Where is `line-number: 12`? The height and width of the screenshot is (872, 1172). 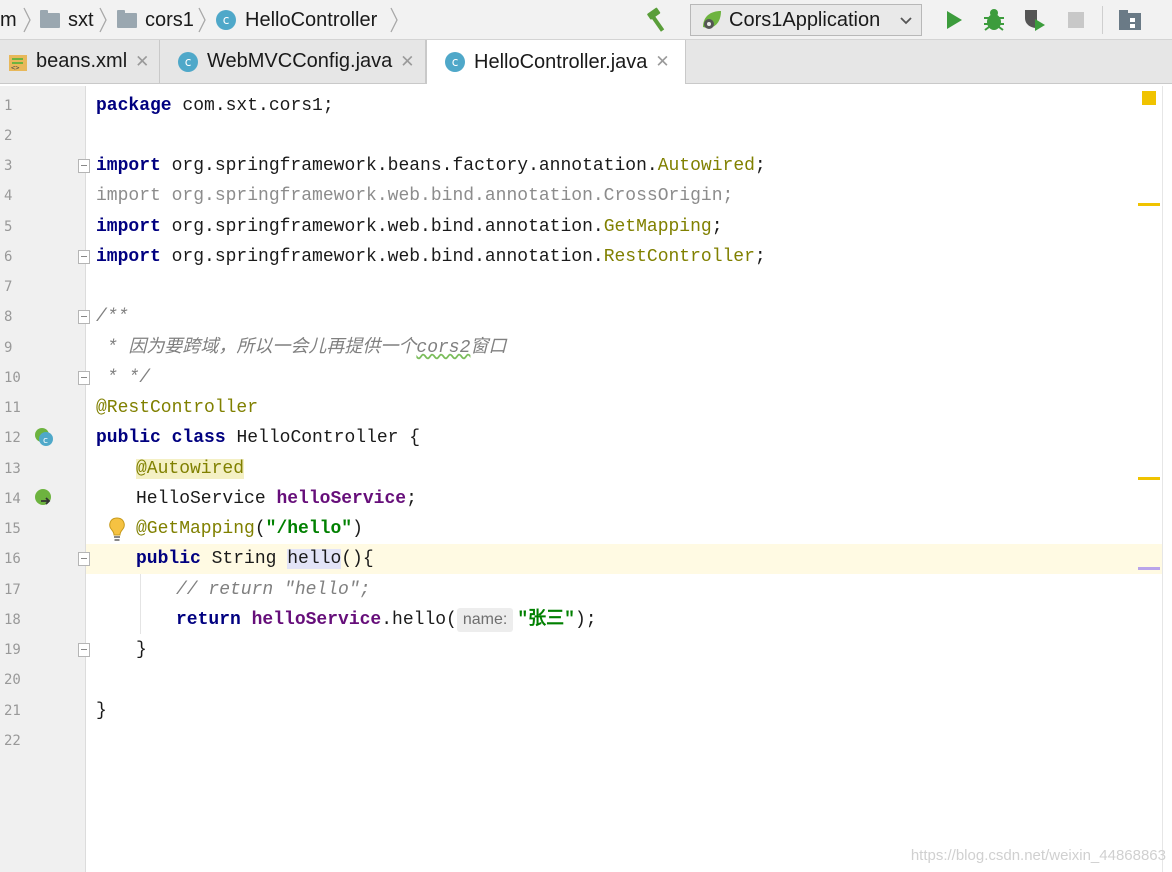
line-number: 12 is located at coordinates (12, 438).